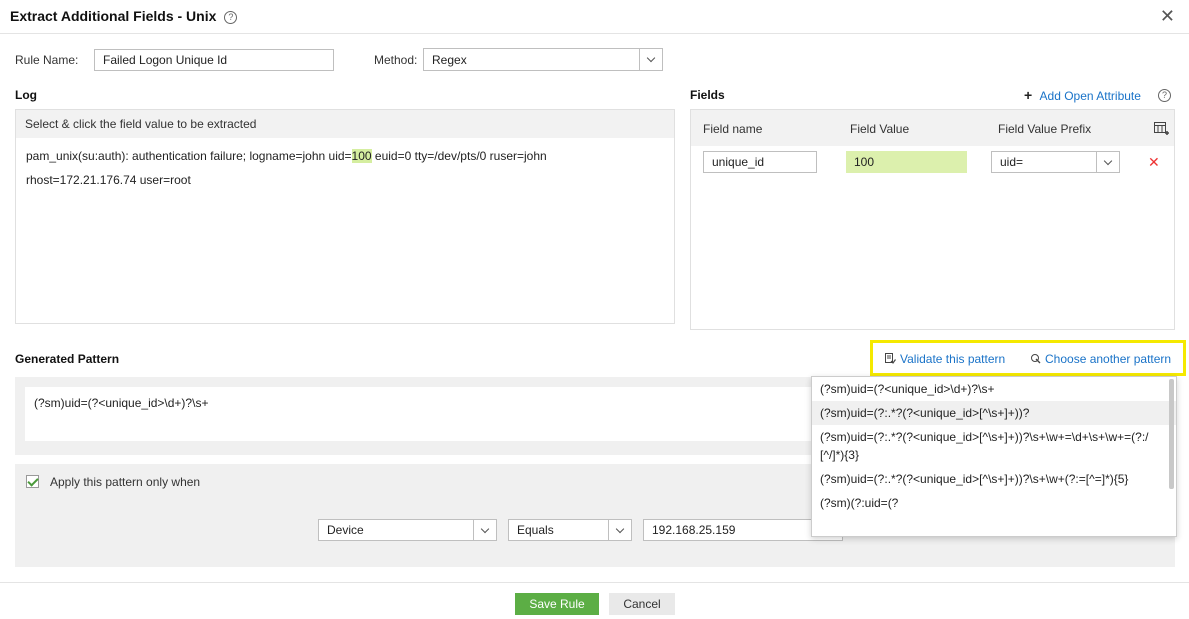 The height and width of the screenshot is (619, 1189). I want to click on condition-field-value: Device, so click(345, 530).